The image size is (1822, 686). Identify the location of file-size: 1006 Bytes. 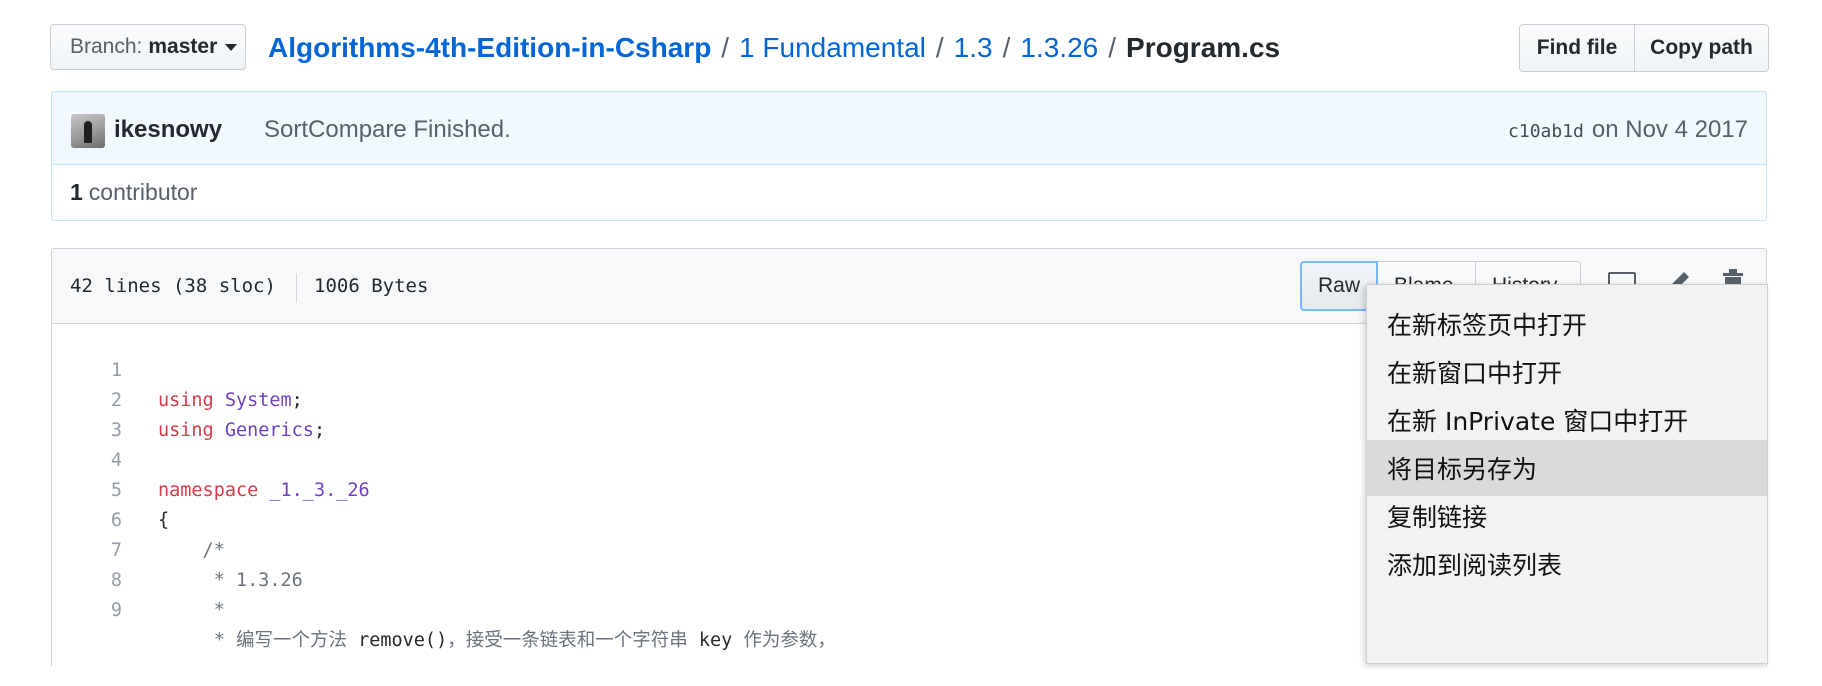
(371, 286).